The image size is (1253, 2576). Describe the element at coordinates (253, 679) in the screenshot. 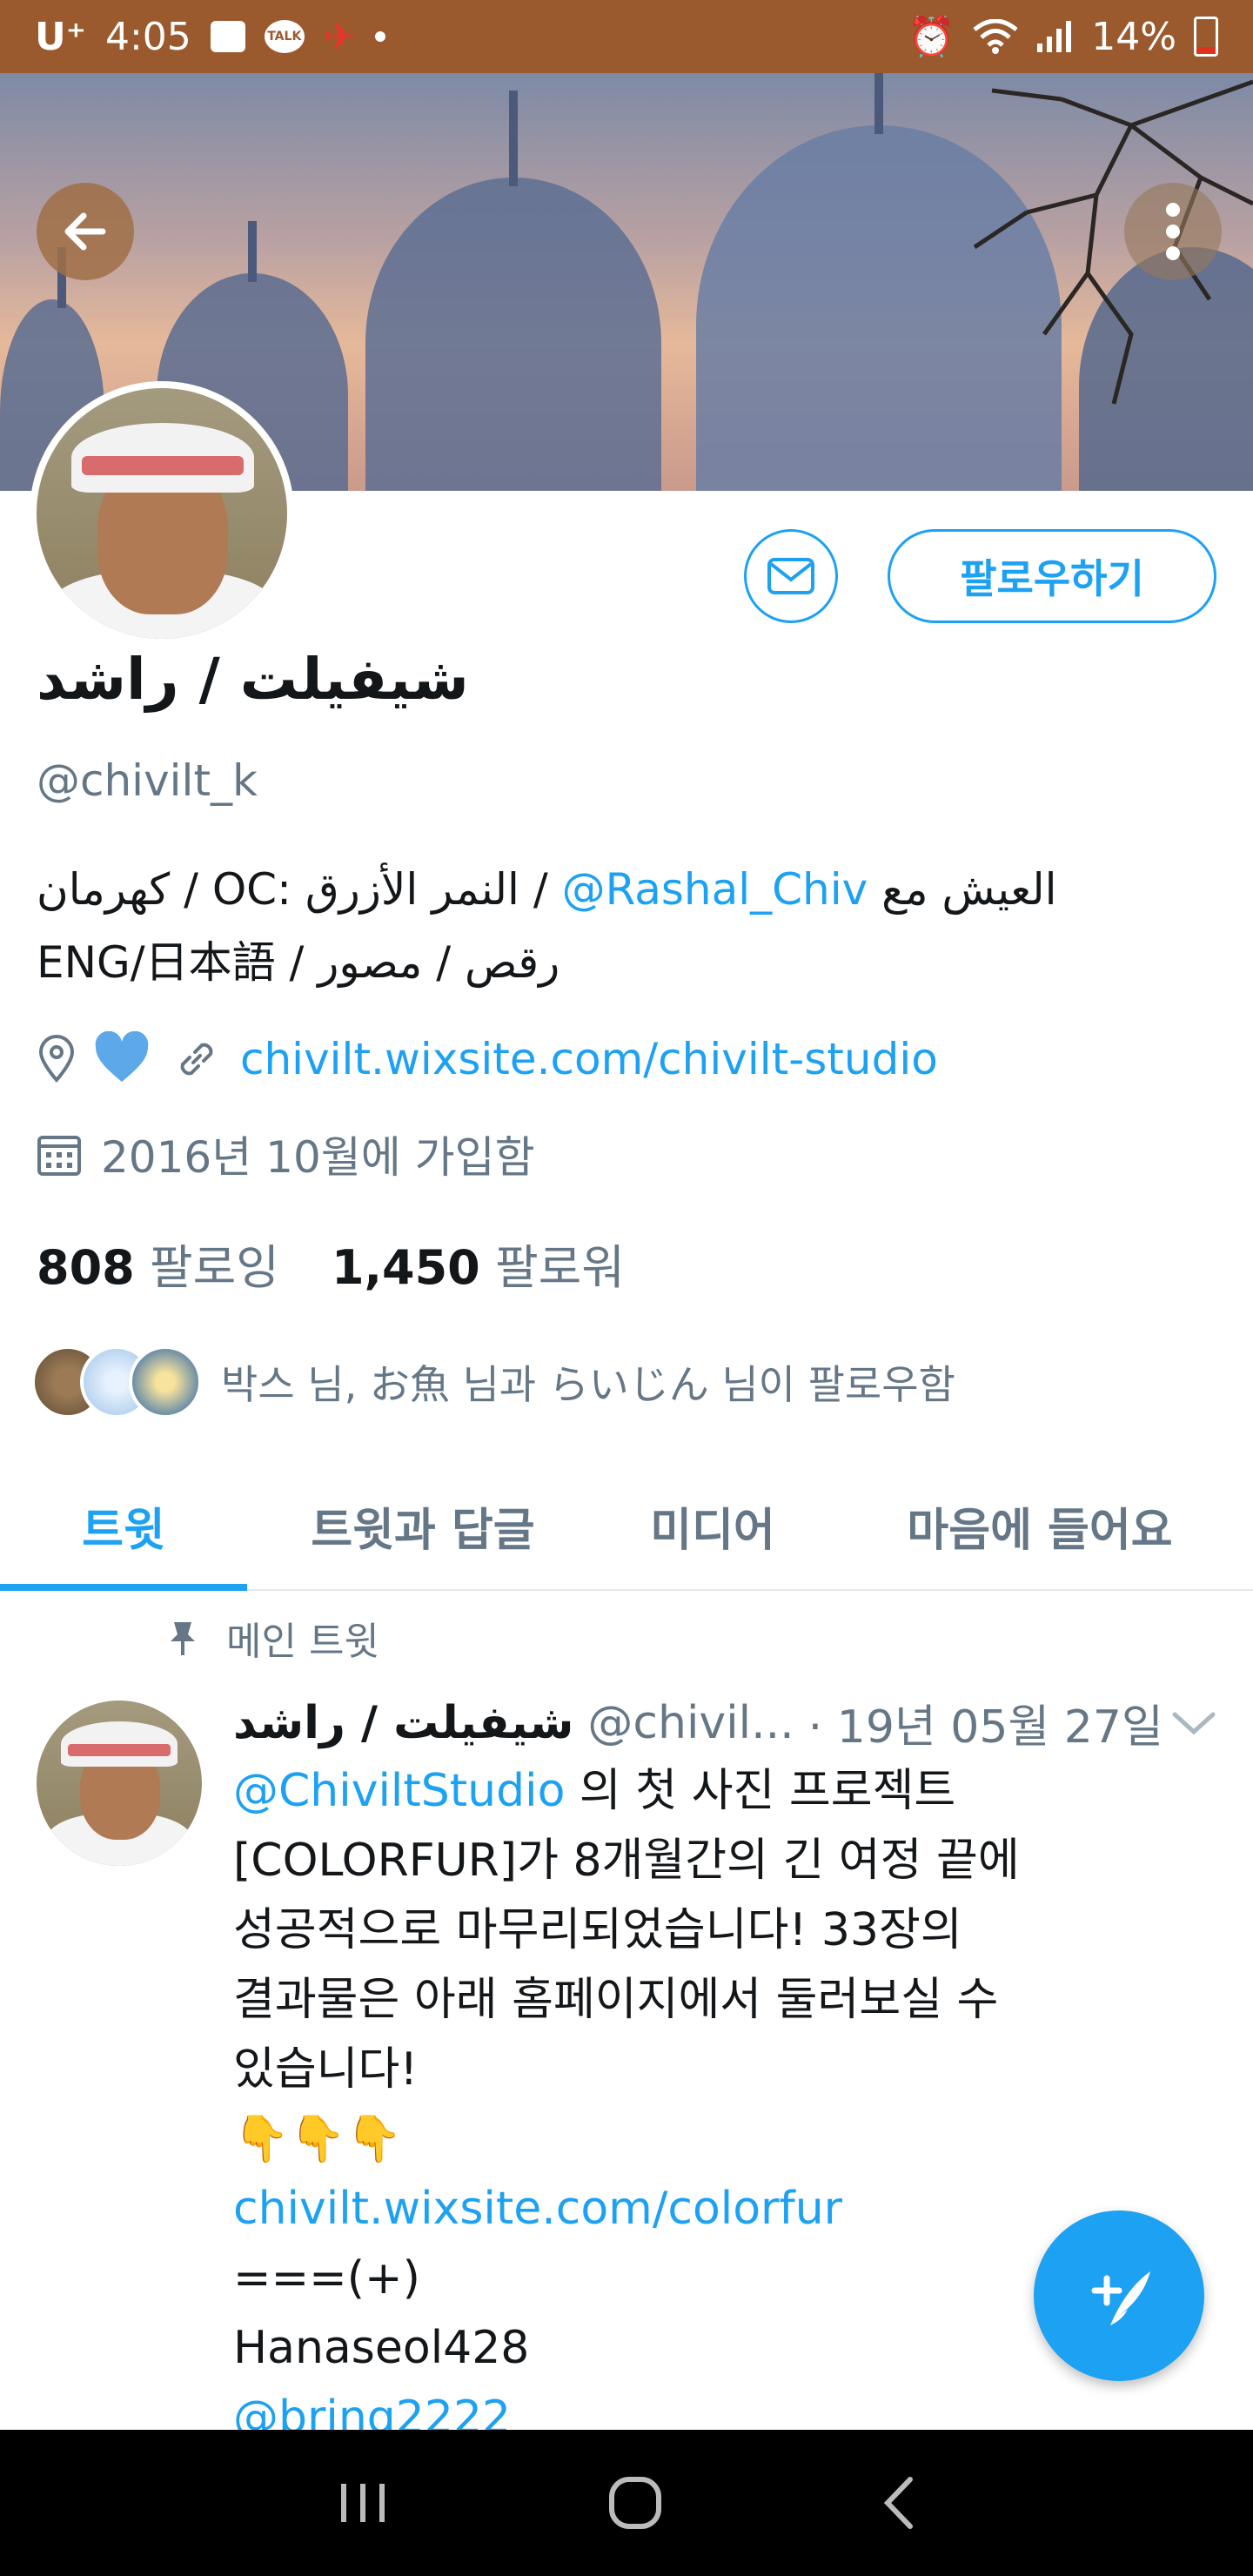

I see `display-name: شيفيلت / راشد` at that location.